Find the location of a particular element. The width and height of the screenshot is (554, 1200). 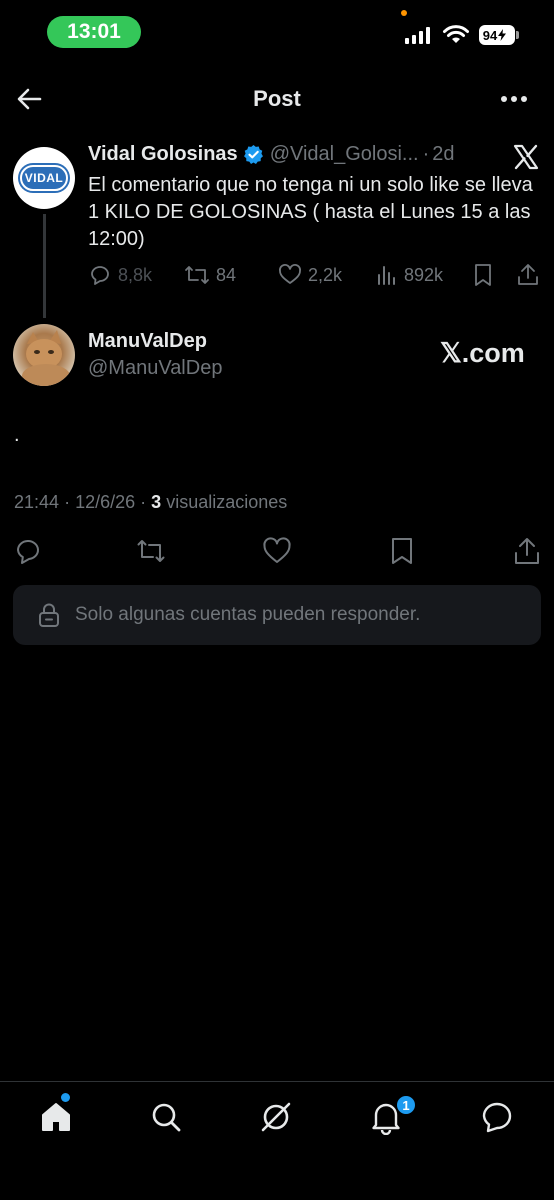

charging-bolt-icon is located at coordinates (502, 35).